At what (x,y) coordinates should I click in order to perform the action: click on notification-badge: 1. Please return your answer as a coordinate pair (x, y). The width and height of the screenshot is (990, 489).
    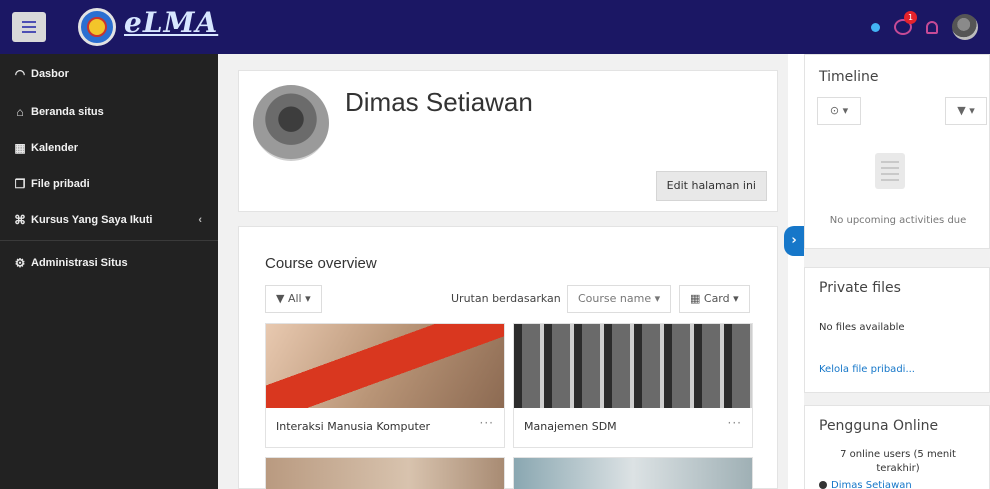
    Looking at the image, I should click on (910, 17).